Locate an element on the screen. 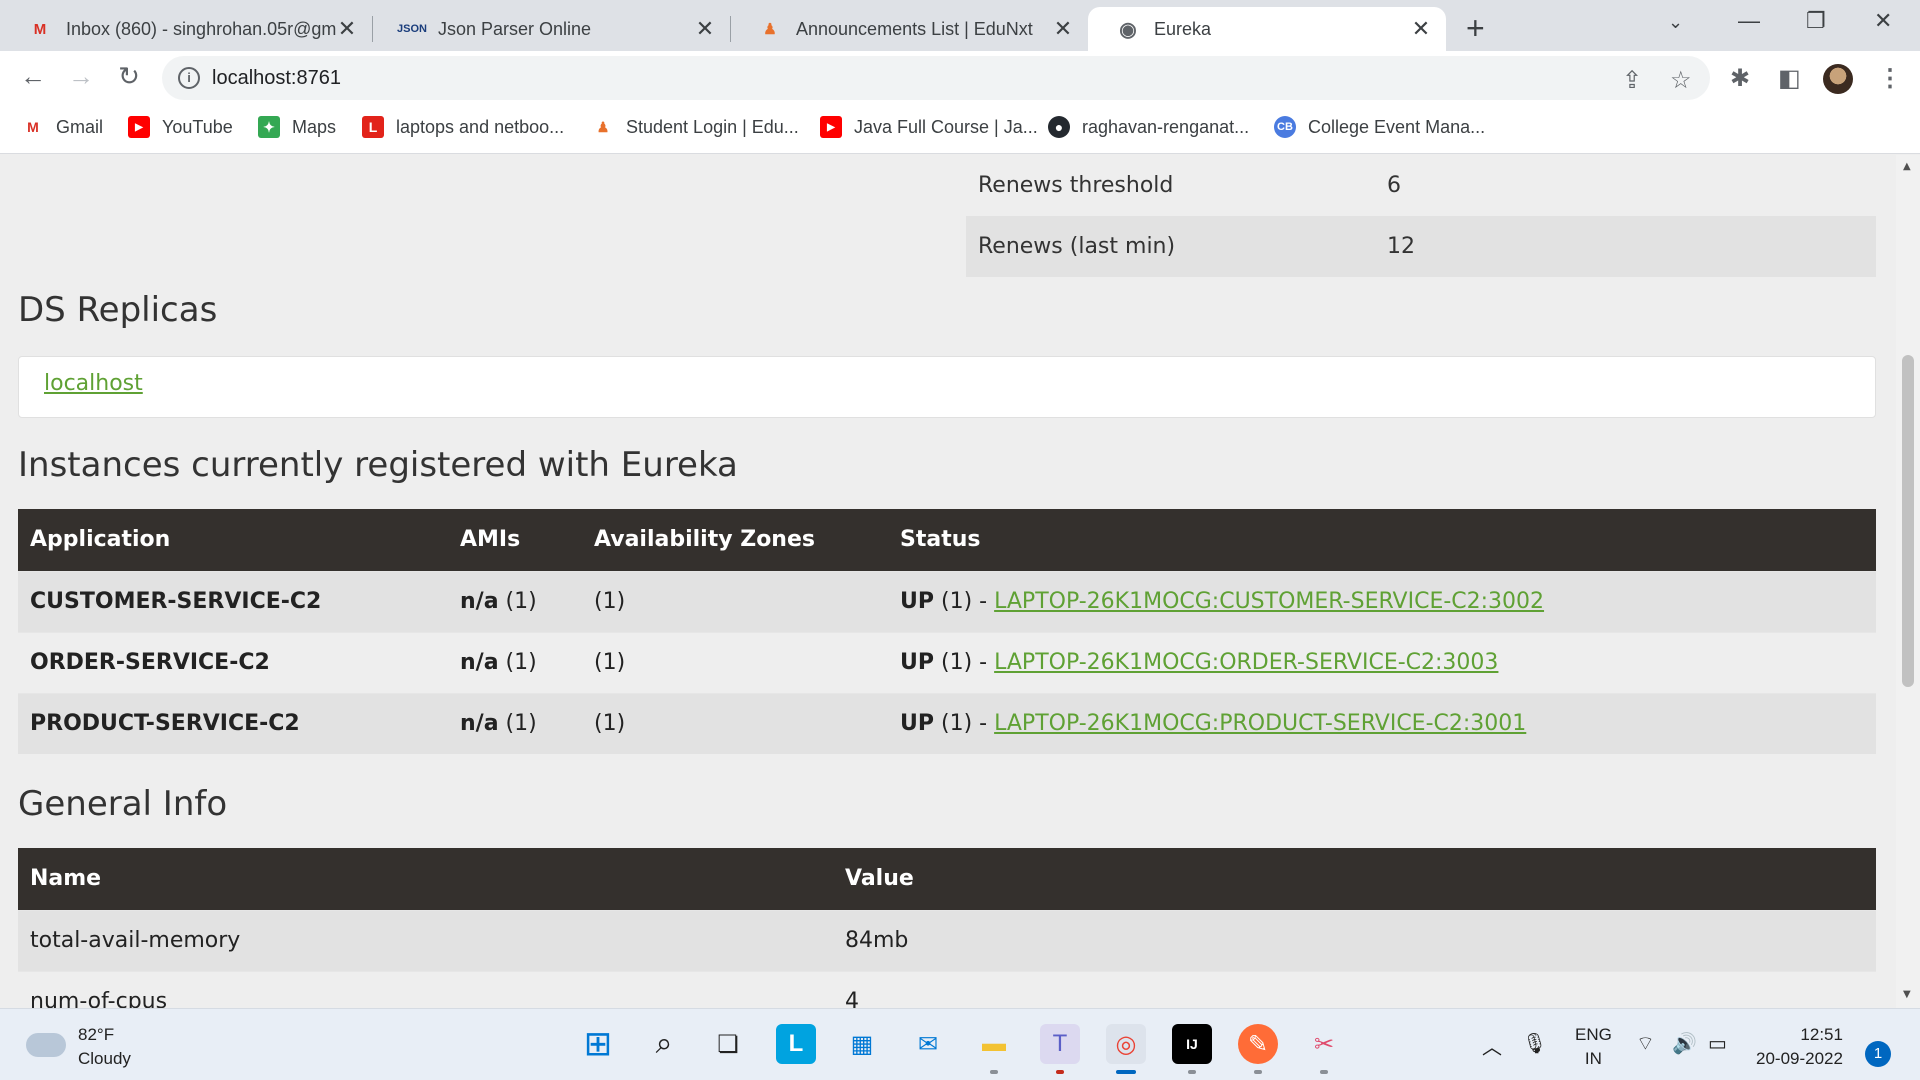  menu-icon: ⋮ is located at coordinates (1890, 78).